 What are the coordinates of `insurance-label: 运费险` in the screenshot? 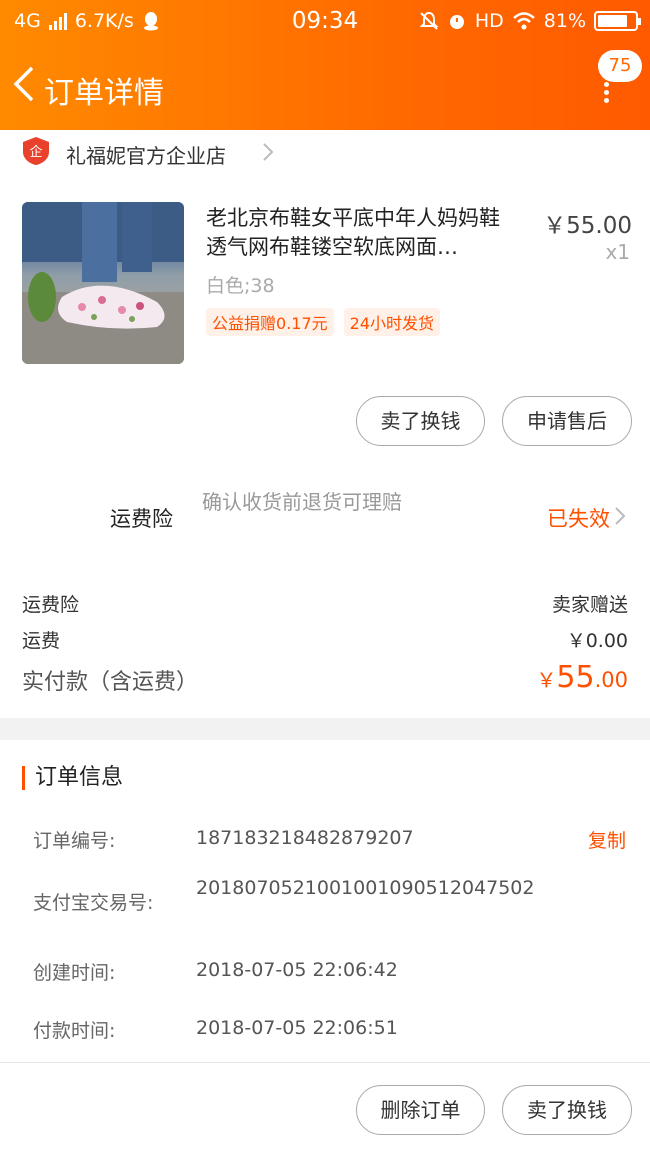 It's located at (141, 519).